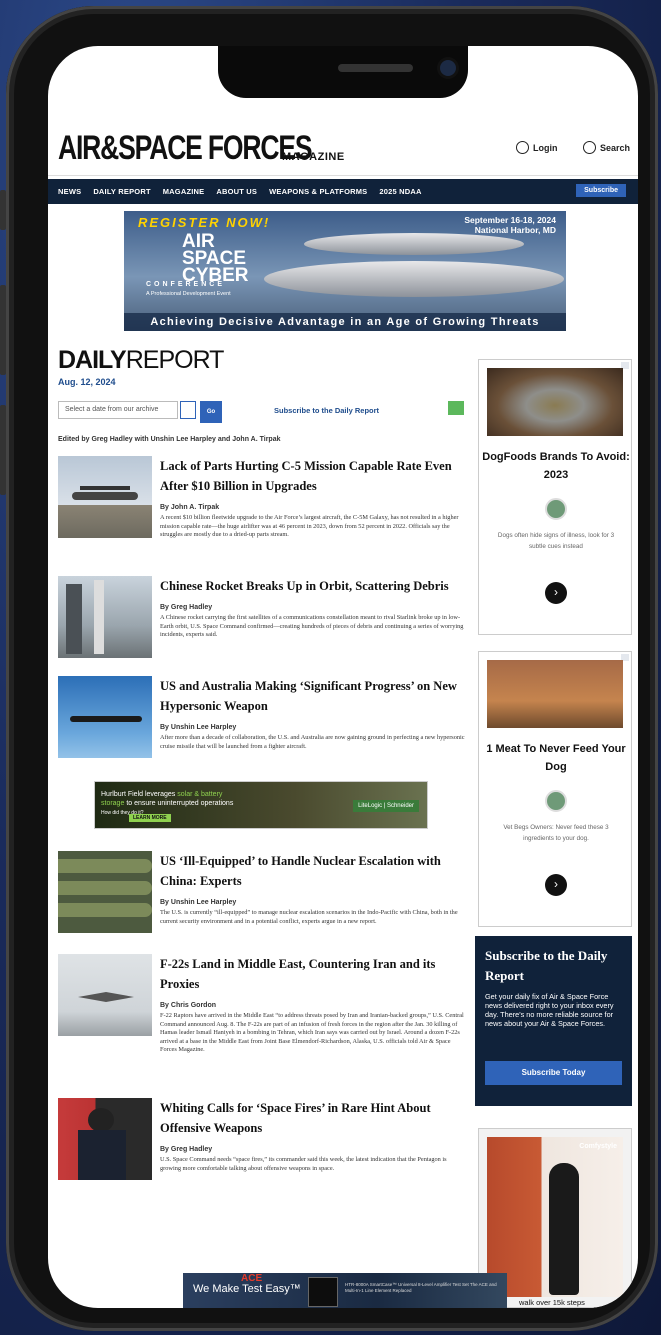 This screenshot has width=661, height=1335. What do you see at coordinates (87, 382) in the screenshot?
I see `report-date: Aug. 12, 2024` at bounding box center [87, 382].